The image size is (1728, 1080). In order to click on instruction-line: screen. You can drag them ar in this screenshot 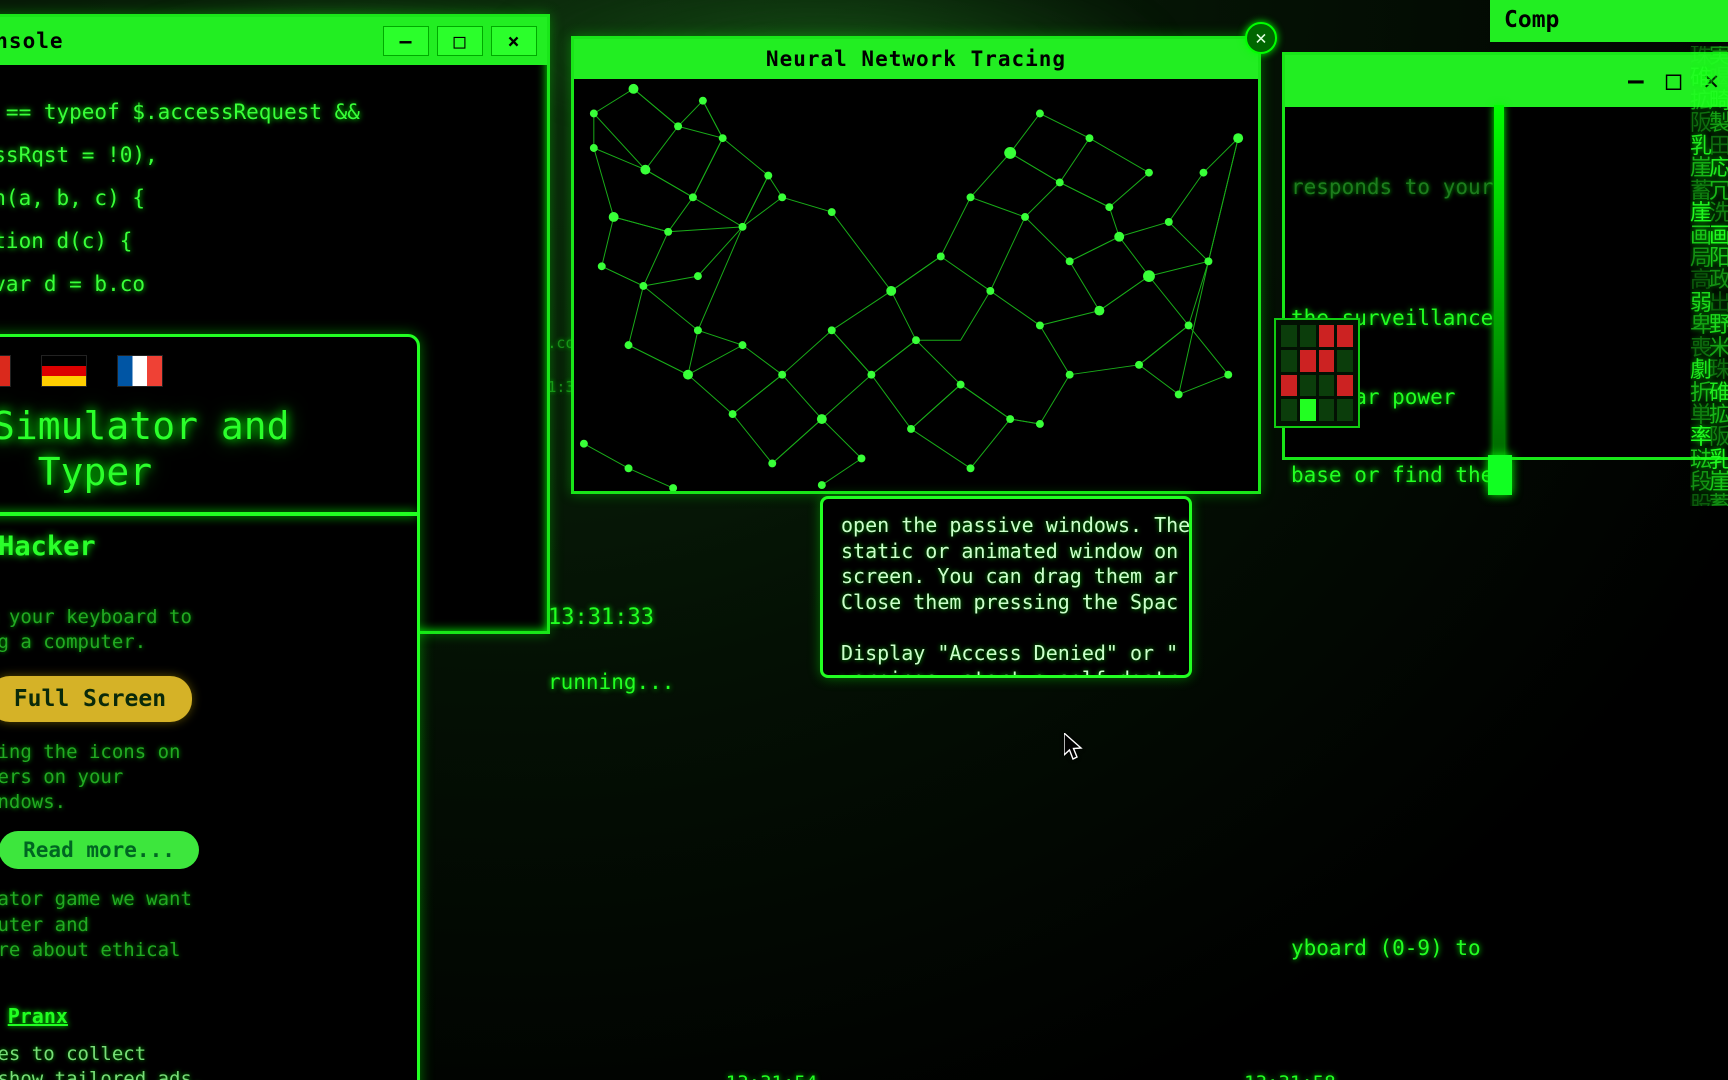, I will do `click(1010, 576)`.